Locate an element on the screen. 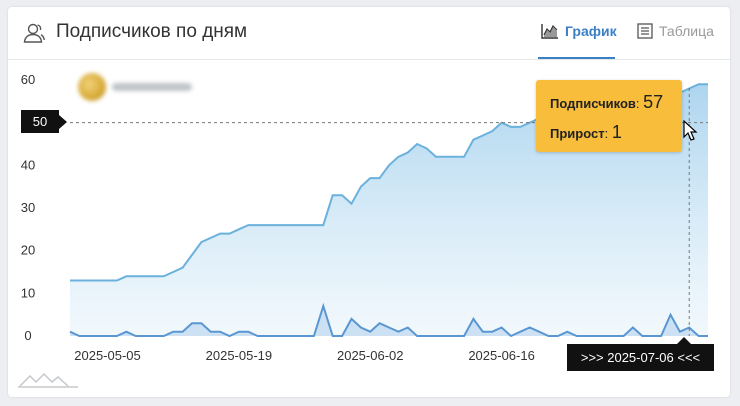  tooltip-growth-row: Прирост: 1 is located at coordinates (586, 132).